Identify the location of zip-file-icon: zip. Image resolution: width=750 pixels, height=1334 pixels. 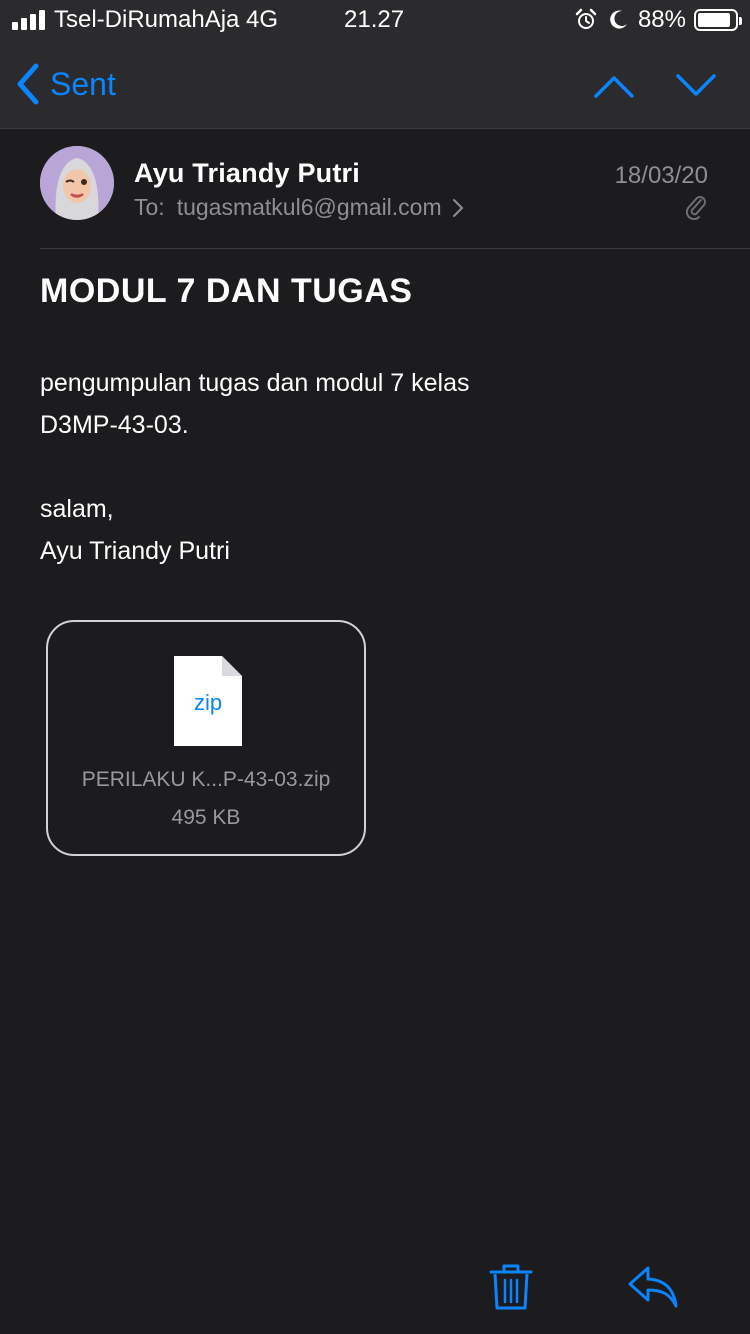
(208, 701).